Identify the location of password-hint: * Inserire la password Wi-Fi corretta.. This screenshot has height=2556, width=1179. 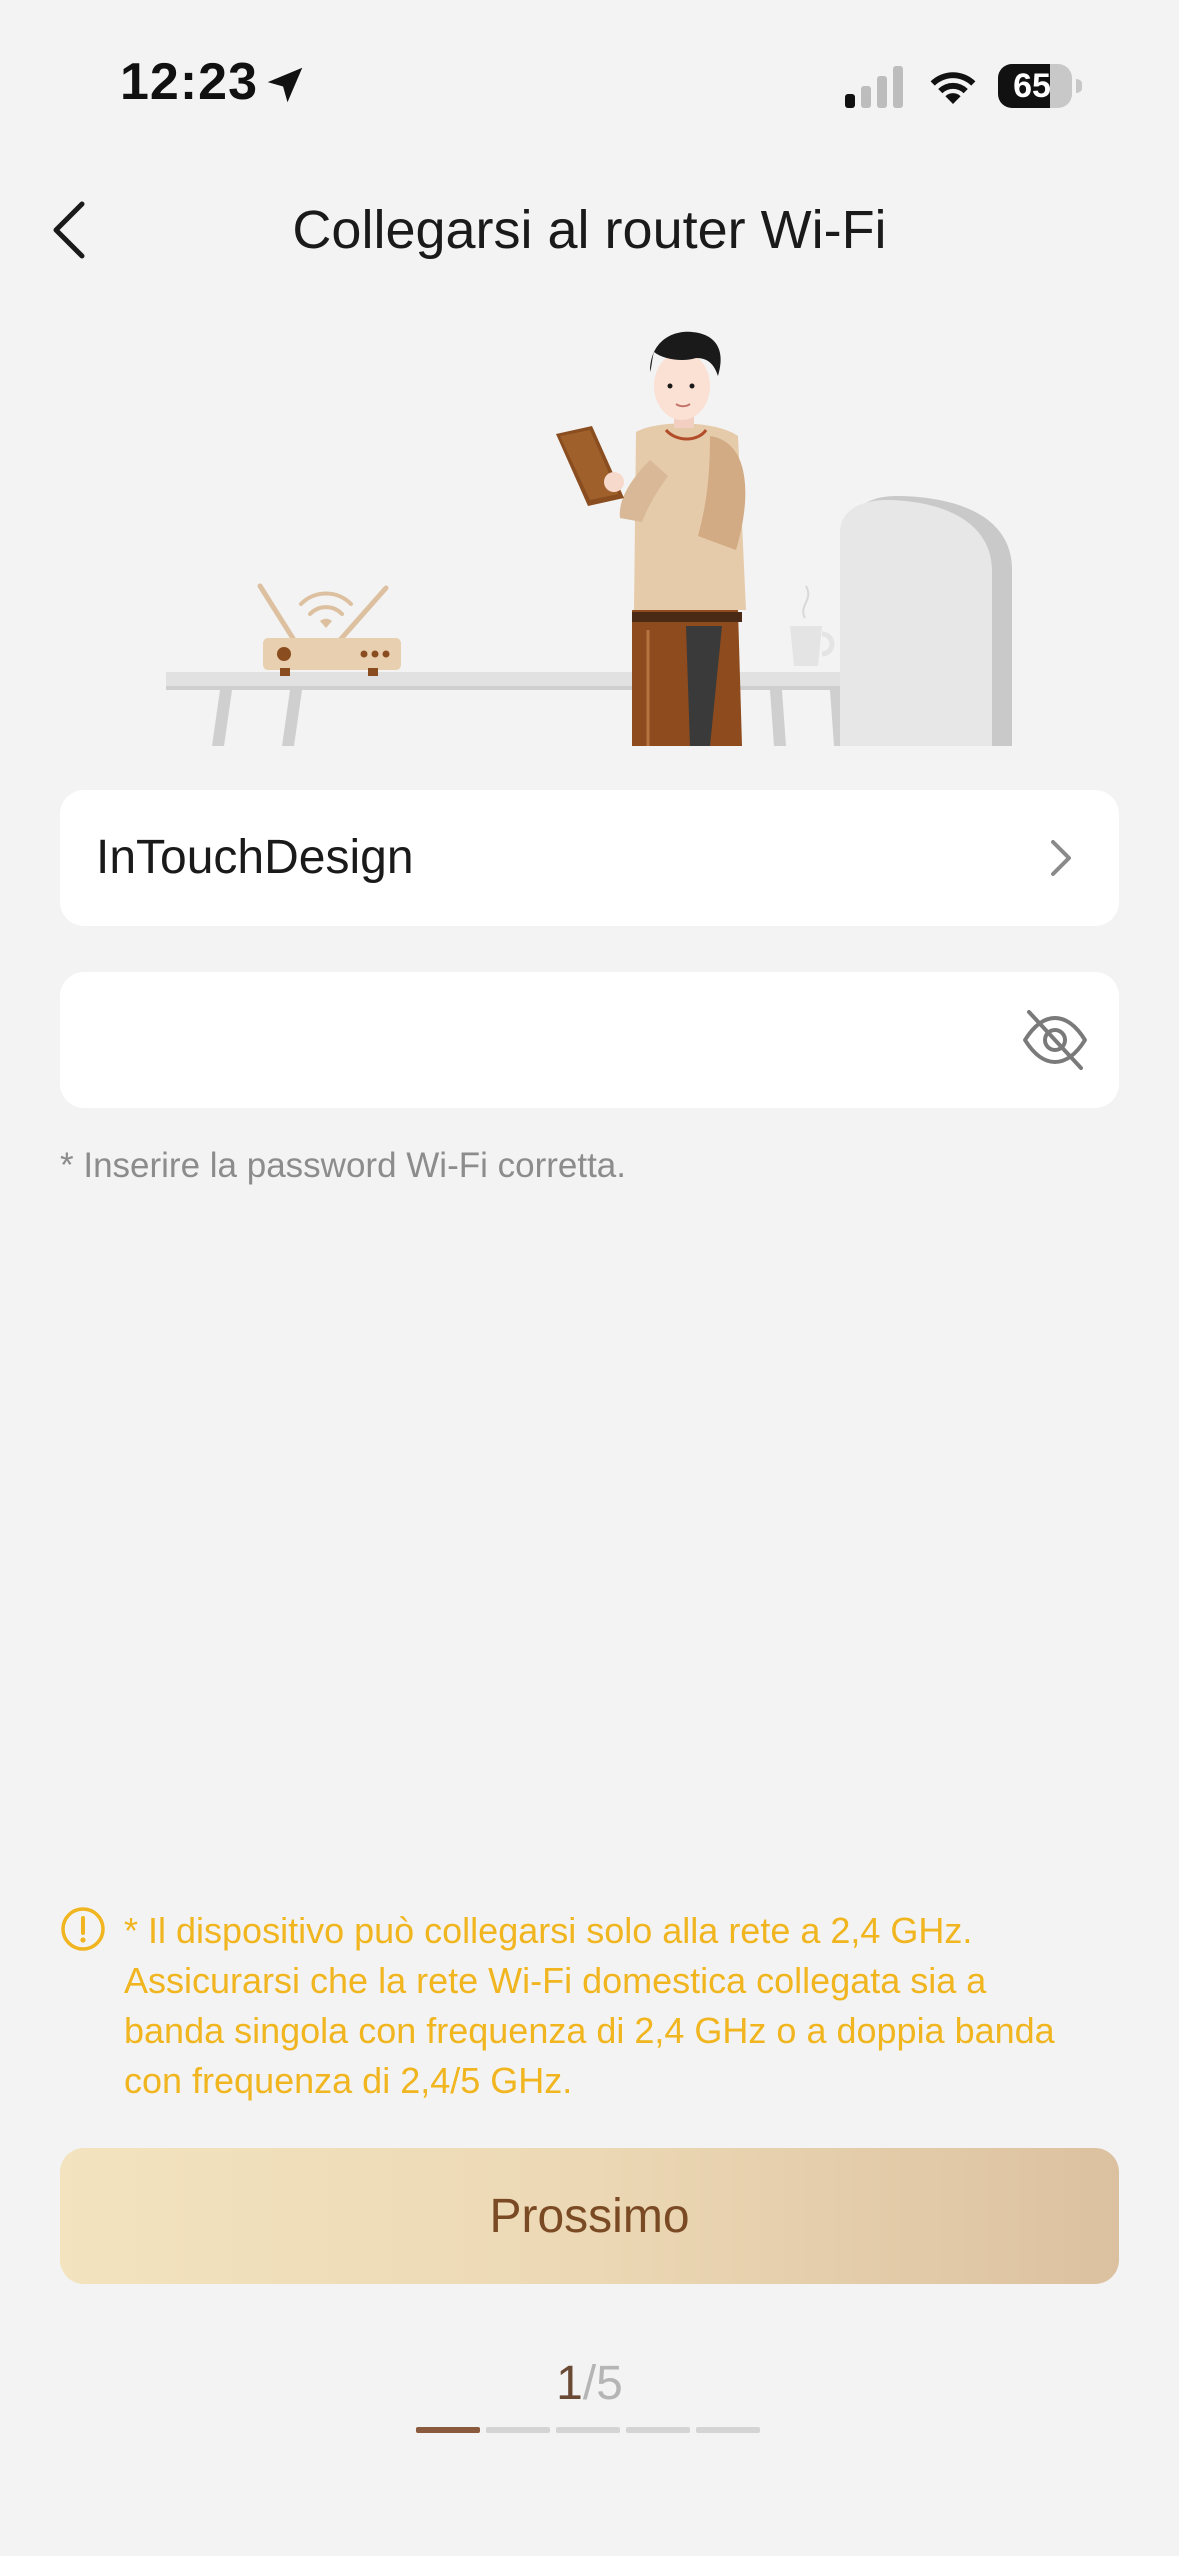
(343, 1165).